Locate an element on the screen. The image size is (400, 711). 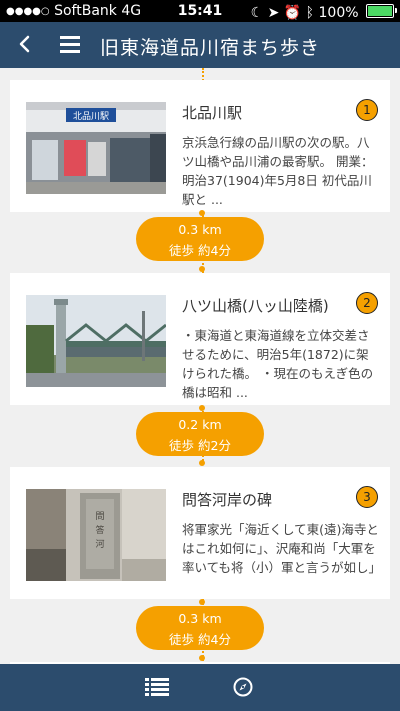
svg-text: 問 is located at coordinates (99, 516).